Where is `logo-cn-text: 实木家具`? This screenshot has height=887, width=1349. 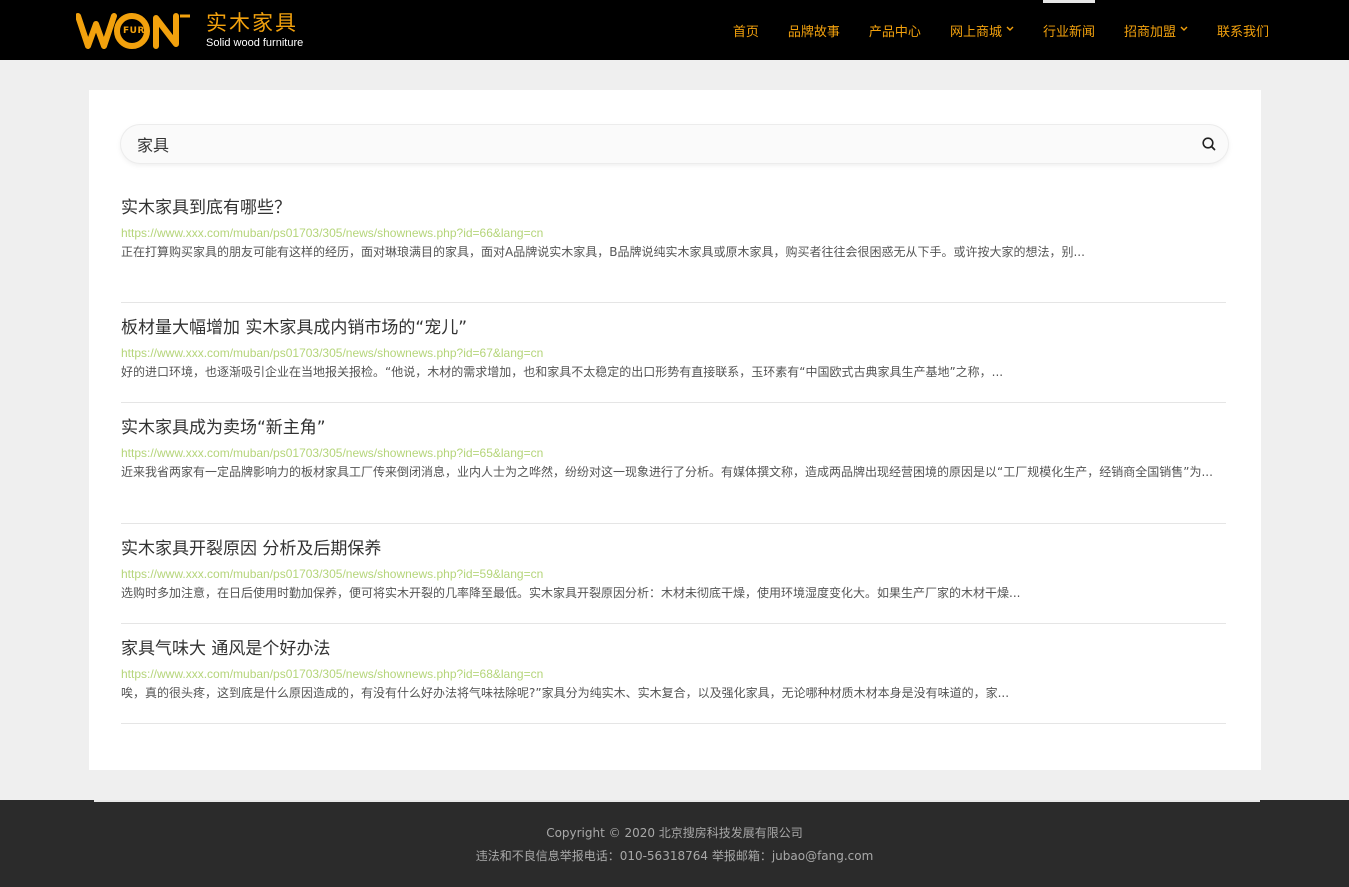 logo-cn-text: 实木家具 is located at coordinates (252, 23).